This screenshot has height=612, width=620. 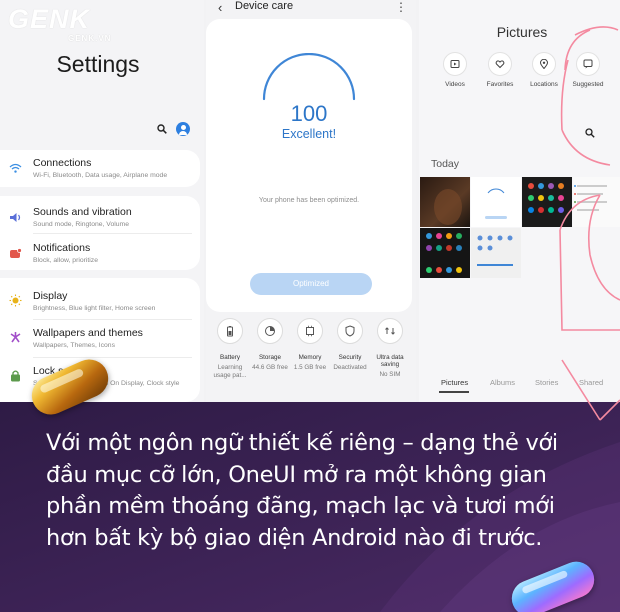 I want to click on tool-name: Battery, so click(x=230, y=357).